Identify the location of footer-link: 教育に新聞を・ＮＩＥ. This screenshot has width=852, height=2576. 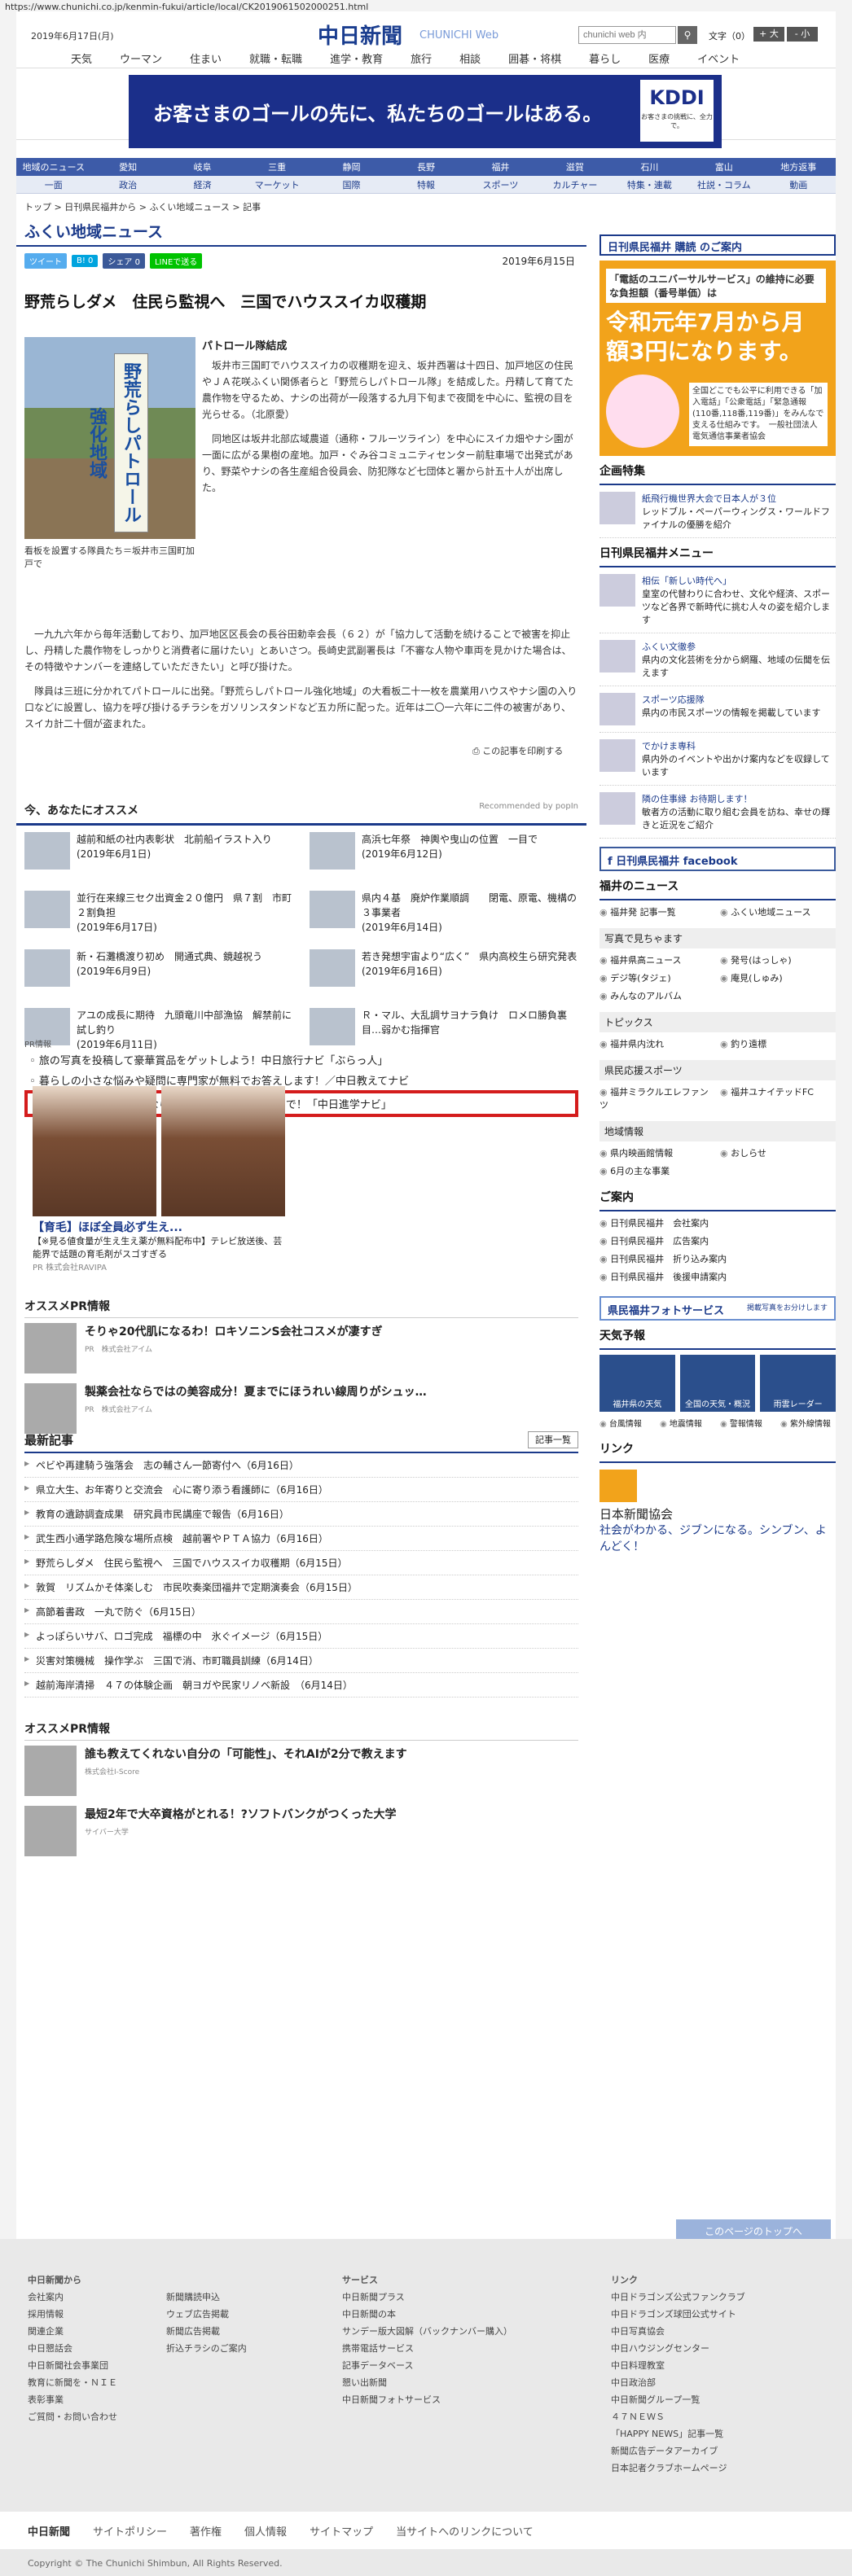
(72, 2382).